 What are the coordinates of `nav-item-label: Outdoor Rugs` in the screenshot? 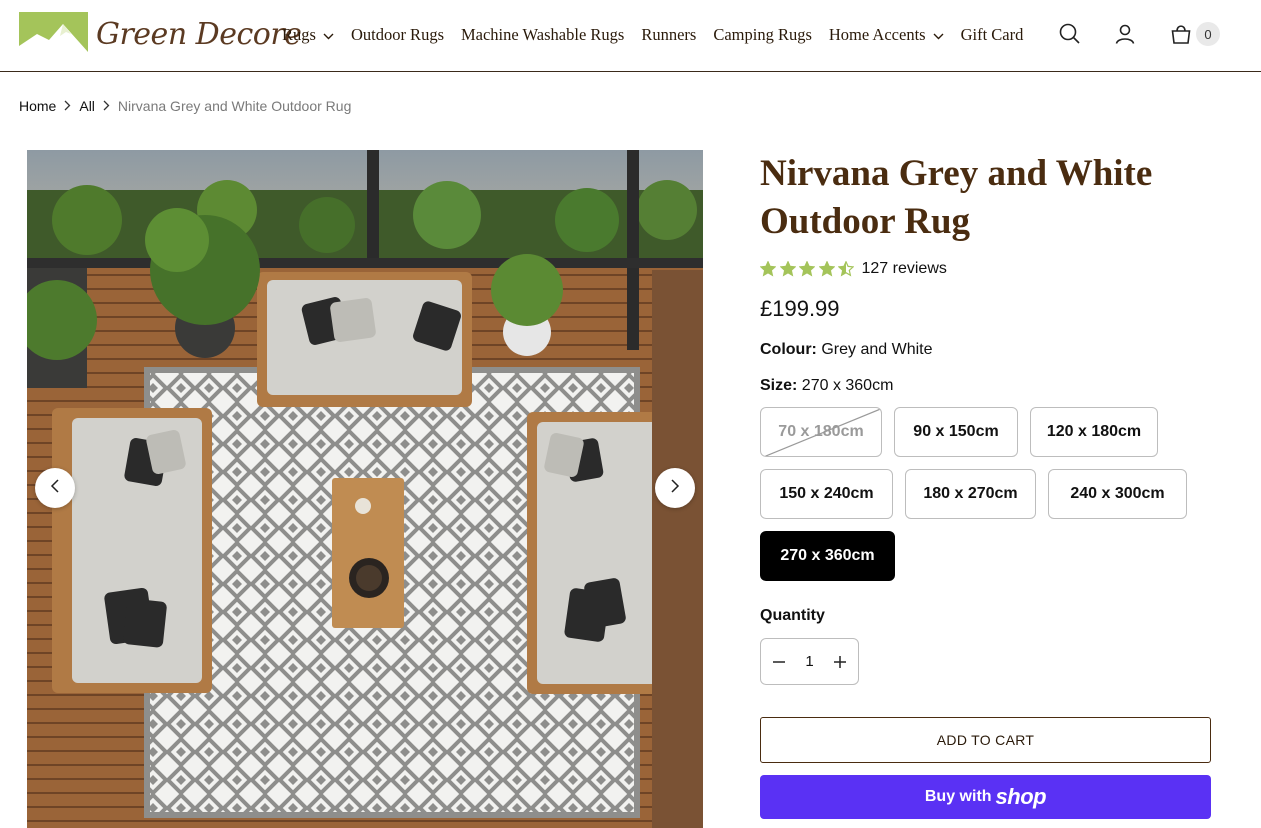 It's located at (397, 34).